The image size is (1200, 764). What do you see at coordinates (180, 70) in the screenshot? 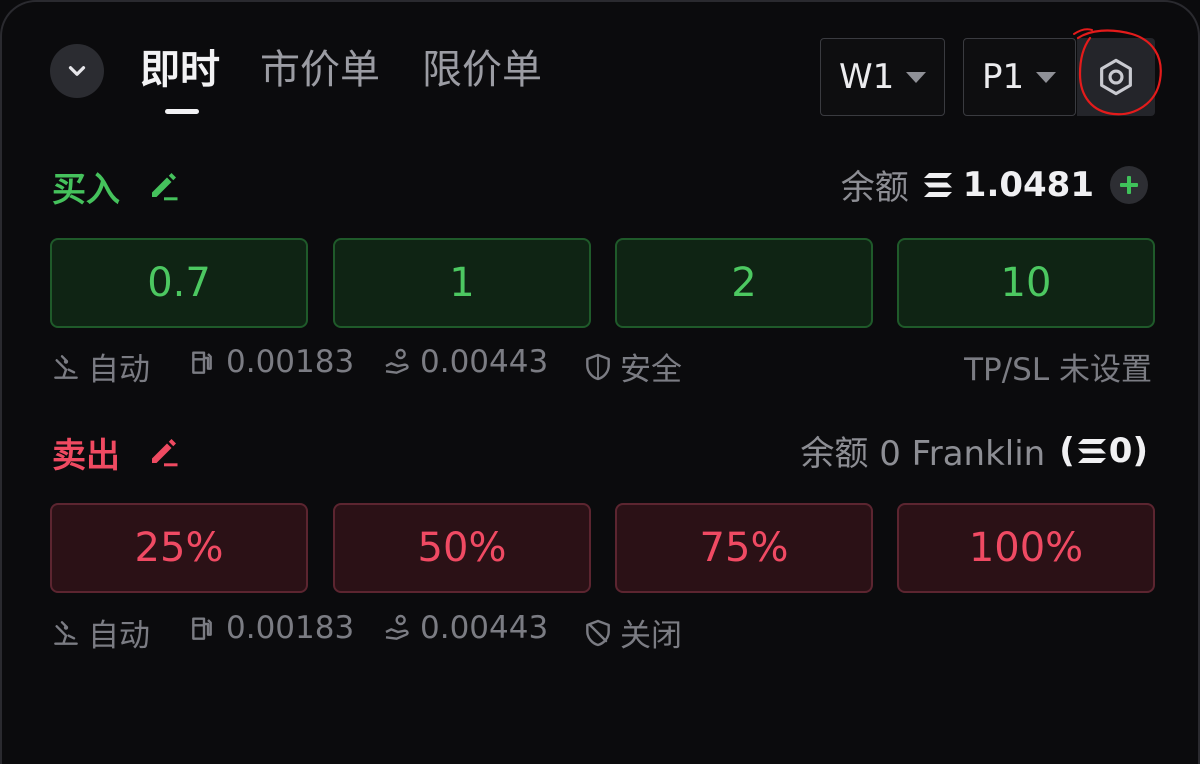
I see `tab-instant: 即时` at bounding box center [180, 70].